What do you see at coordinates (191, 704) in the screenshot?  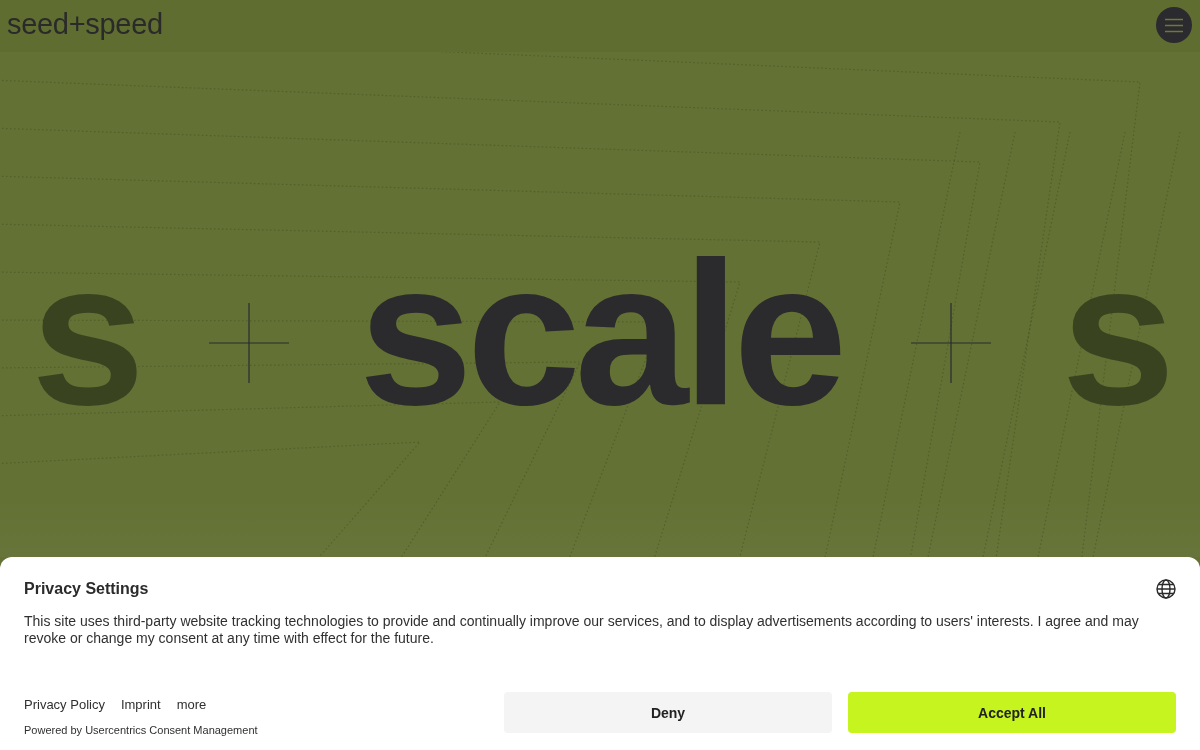 I see `banner-link: more` at bounding box center [191, 704].